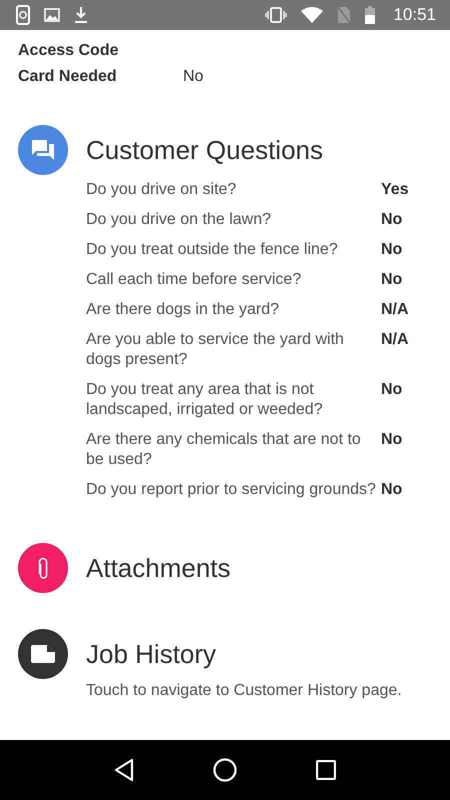 This screenshot has height=800, width=450. I want to click on wifi-icon, so click(312, 15).